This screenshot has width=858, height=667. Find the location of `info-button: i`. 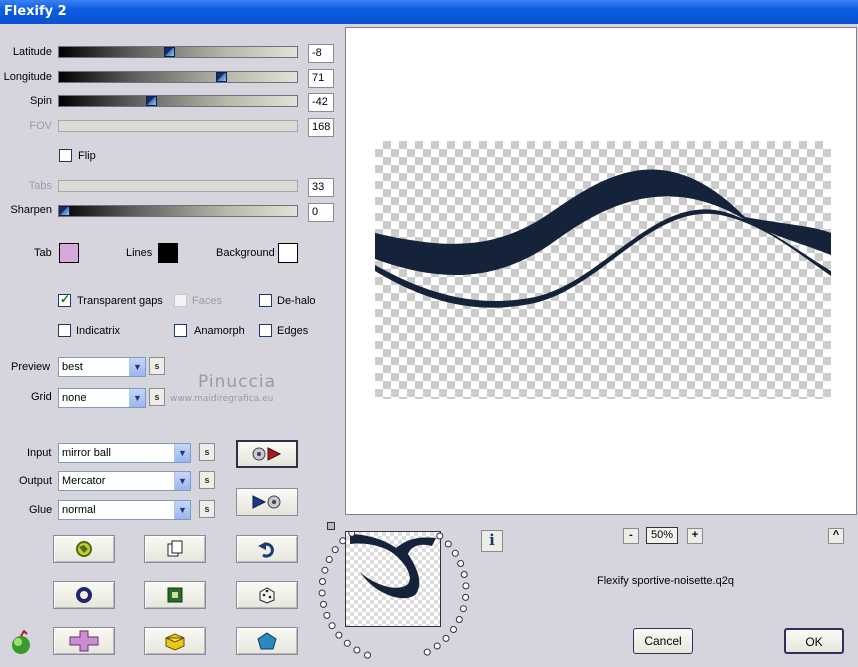

info-button: i is located at coordinates (492, 541).